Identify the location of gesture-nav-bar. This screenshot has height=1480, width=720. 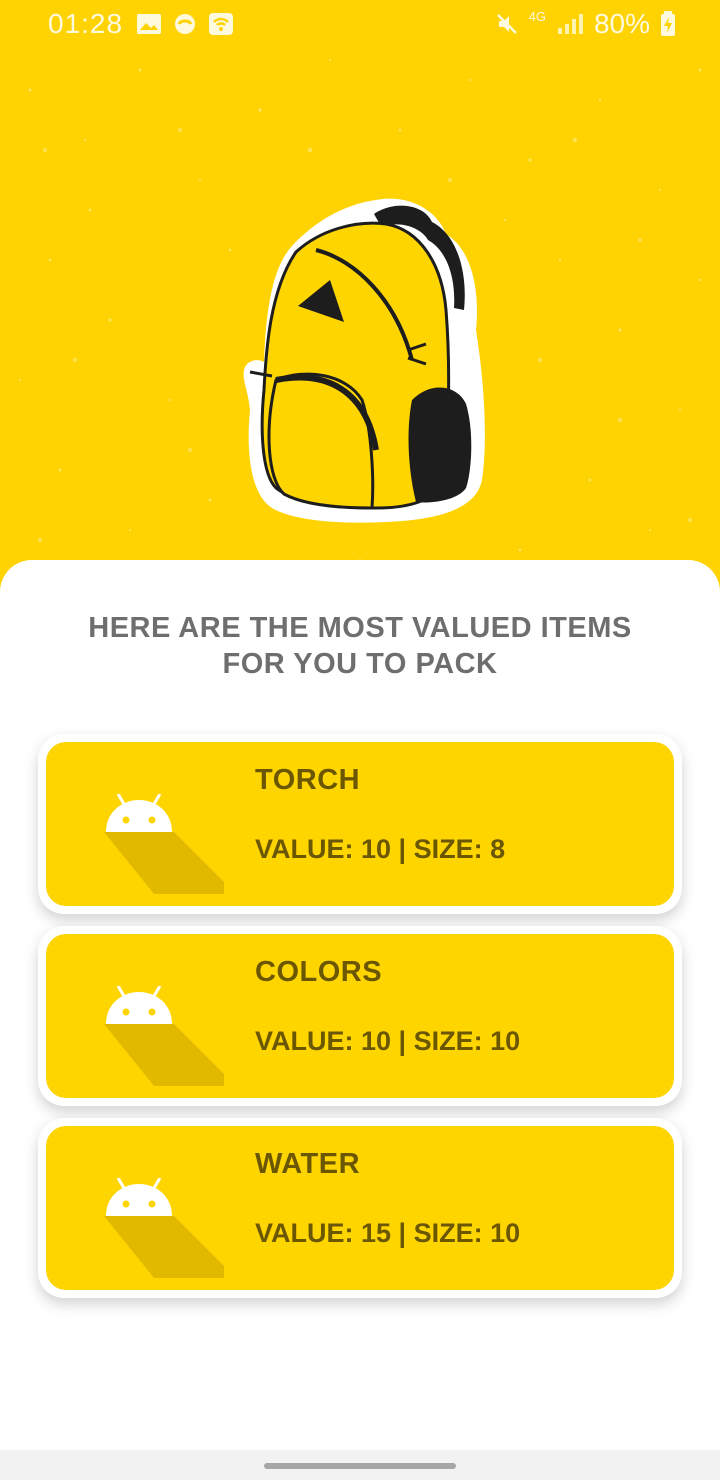
(360, 1465).